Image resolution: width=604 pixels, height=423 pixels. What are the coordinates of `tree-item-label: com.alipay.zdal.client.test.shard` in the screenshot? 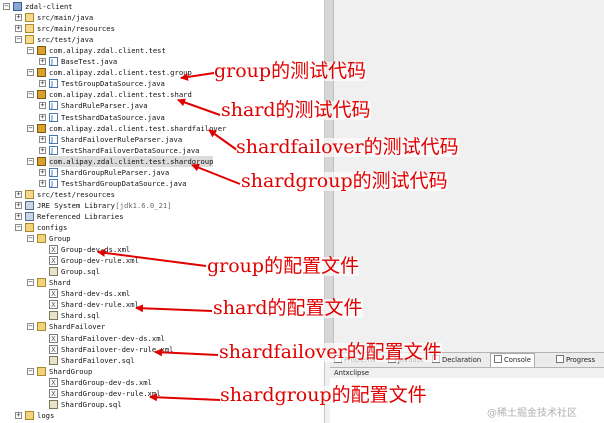 It's located at (120, 95).